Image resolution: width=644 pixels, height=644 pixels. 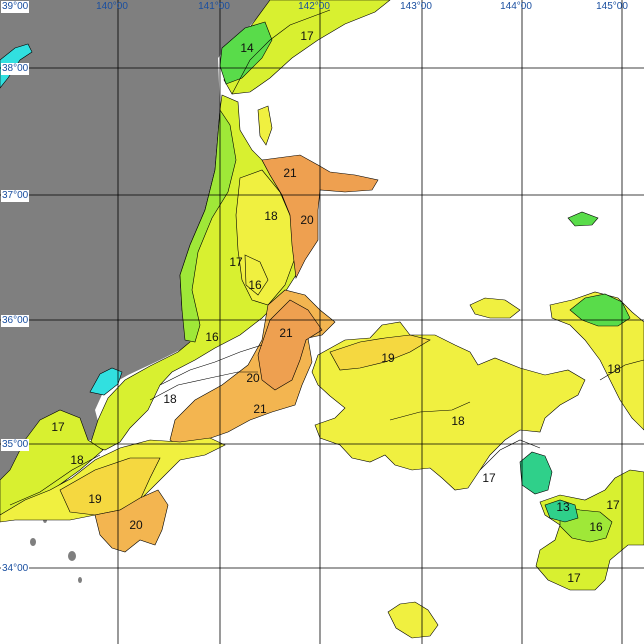 What do you see at coordinates (15, 69) in the screenshot?
I see `lat-label: 38°00` at bounding box center [15, 69].